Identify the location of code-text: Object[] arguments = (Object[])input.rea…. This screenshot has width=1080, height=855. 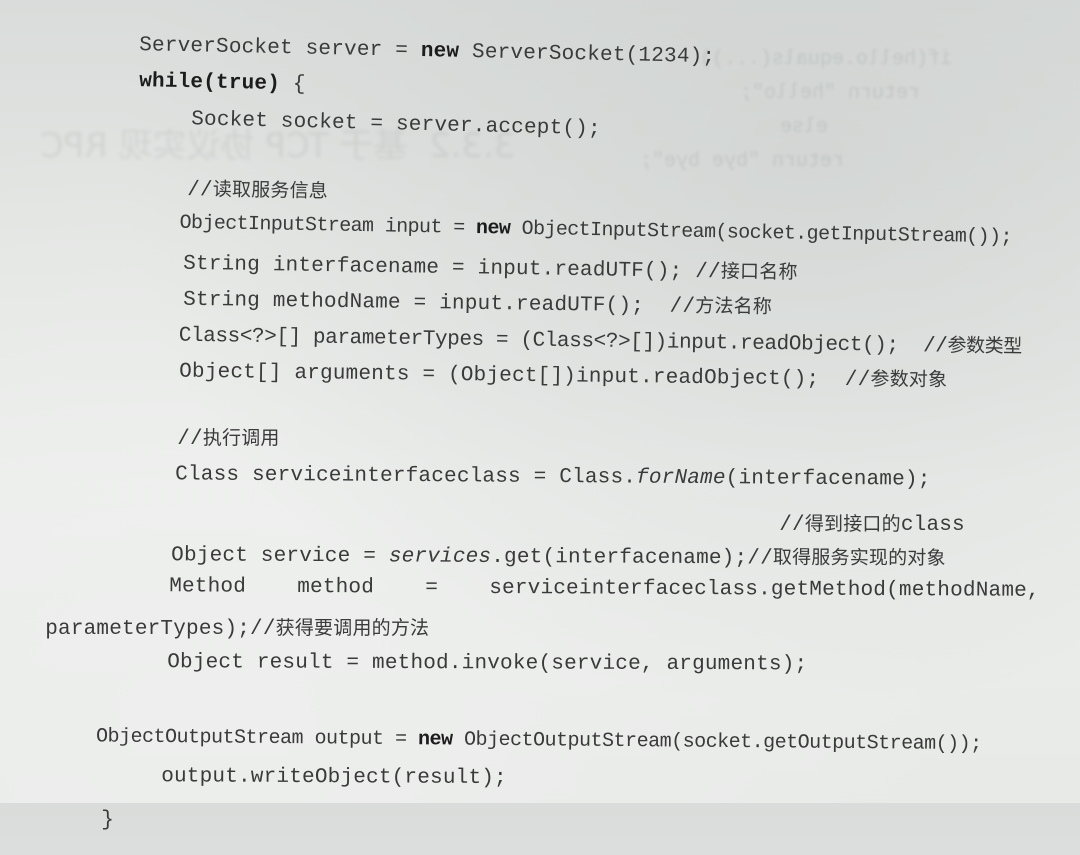
(525, 376).